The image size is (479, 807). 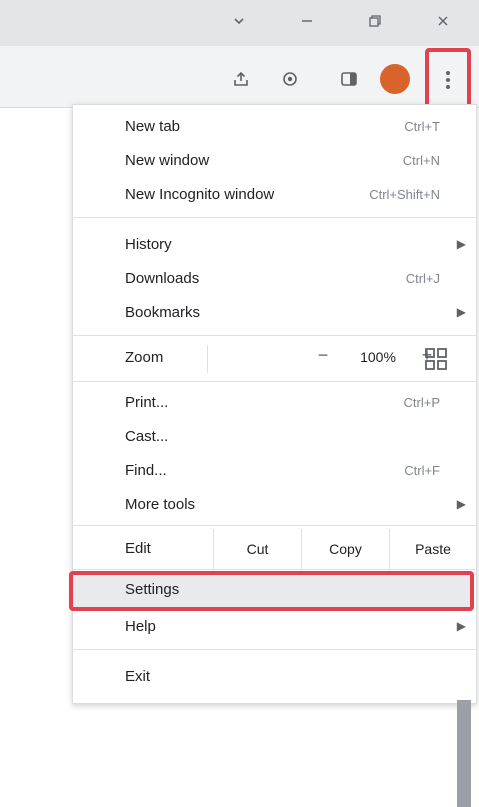 I want to click on copy-button: Copy, so click(x=345, y=549).